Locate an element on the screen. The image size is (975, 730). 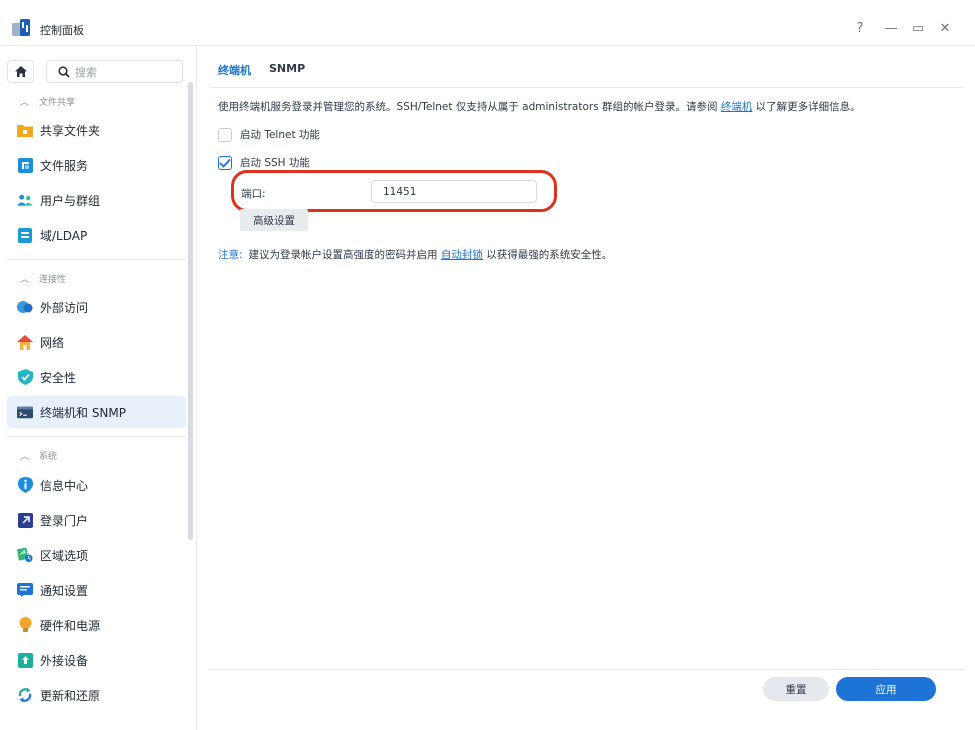
window-title: 控制面板 is located at coordinates (62, 30).